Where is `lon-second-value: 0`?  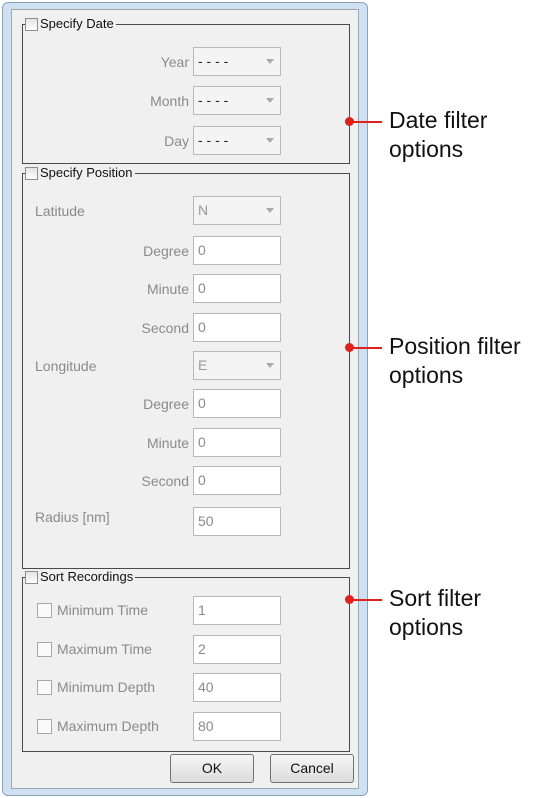
lon-second-value: 0 is located at coordinates (202, 480).